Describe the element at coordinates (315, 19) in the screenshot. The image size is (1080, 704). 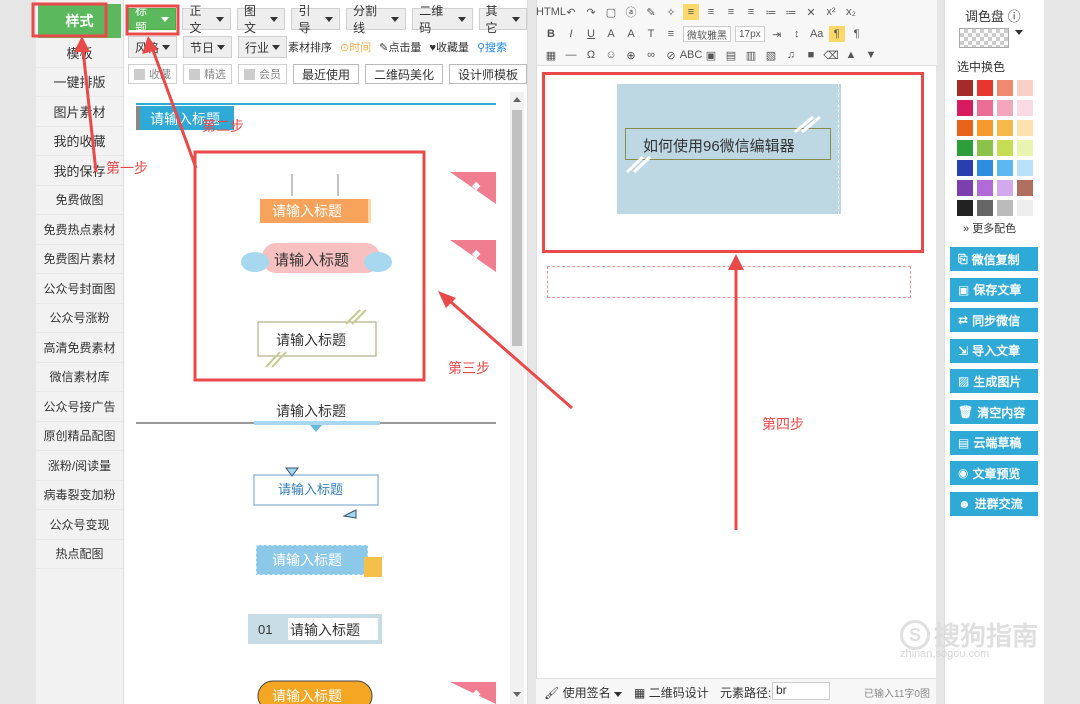
I see `category-tab: 引导` at that location.